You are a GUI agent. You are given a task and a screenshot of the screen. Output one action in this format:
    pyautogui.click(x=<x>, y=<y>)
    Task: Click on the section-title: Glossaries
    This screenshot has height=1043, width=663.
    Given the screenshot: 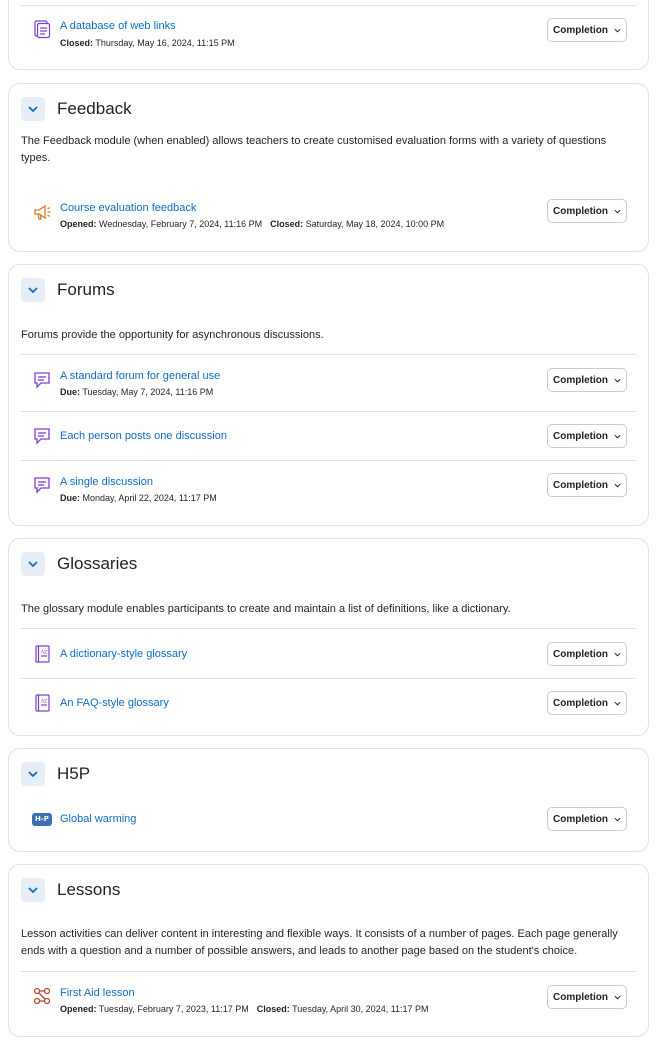 What is the action you would take?
    pyautogui.click(x=97, y=564)
    